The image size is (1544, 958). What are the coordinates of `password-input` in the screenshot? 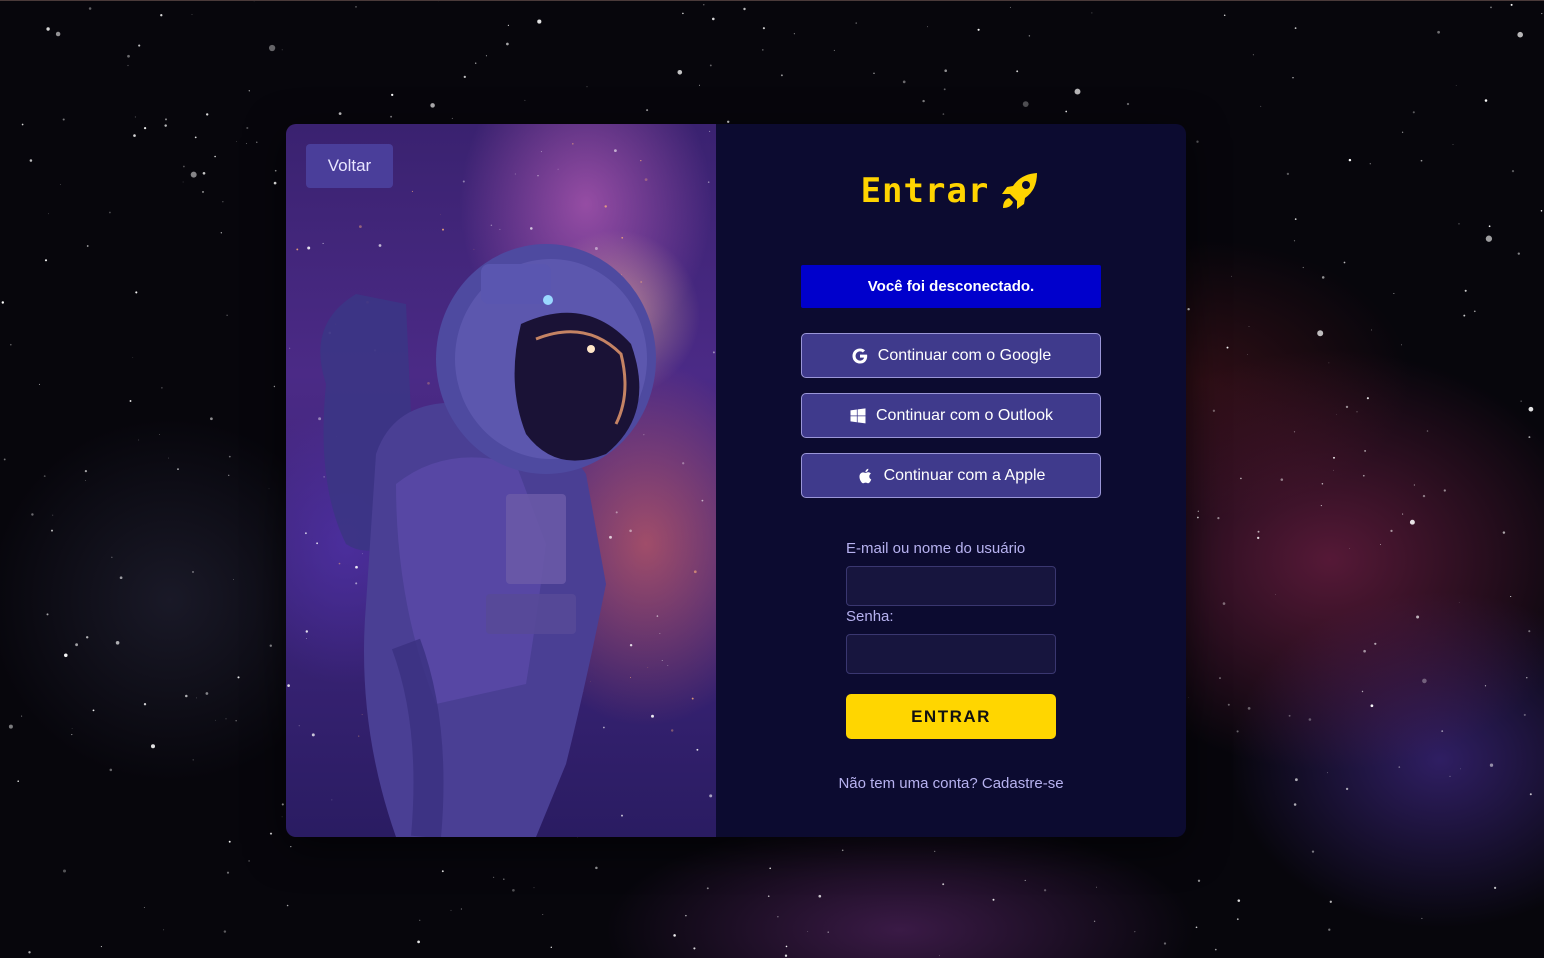 It's located at (951, 654).